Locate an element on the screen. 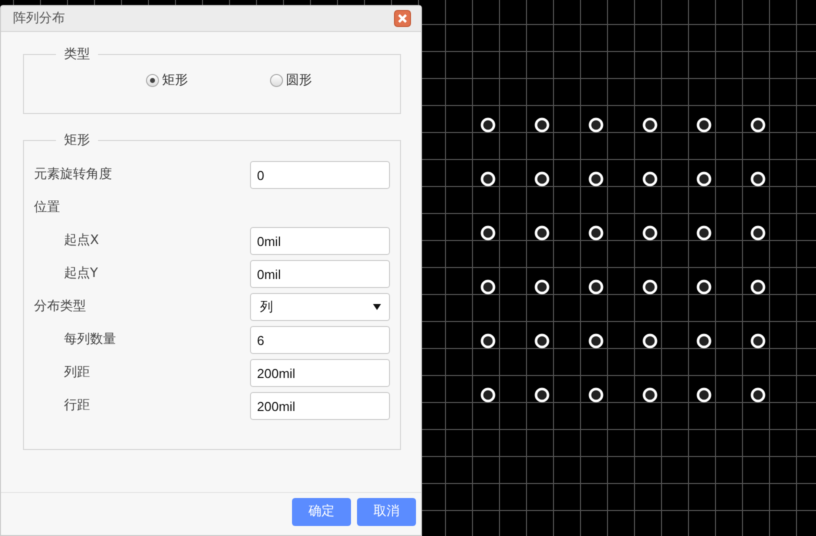 This screenshot has width=816, height=536. dropdown: 列 is located at coordinates (320, 307).